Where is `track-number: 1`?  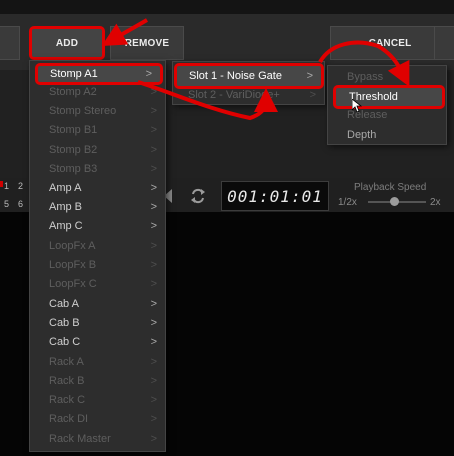
track-number: 1 is located at coordinates (6, 186).